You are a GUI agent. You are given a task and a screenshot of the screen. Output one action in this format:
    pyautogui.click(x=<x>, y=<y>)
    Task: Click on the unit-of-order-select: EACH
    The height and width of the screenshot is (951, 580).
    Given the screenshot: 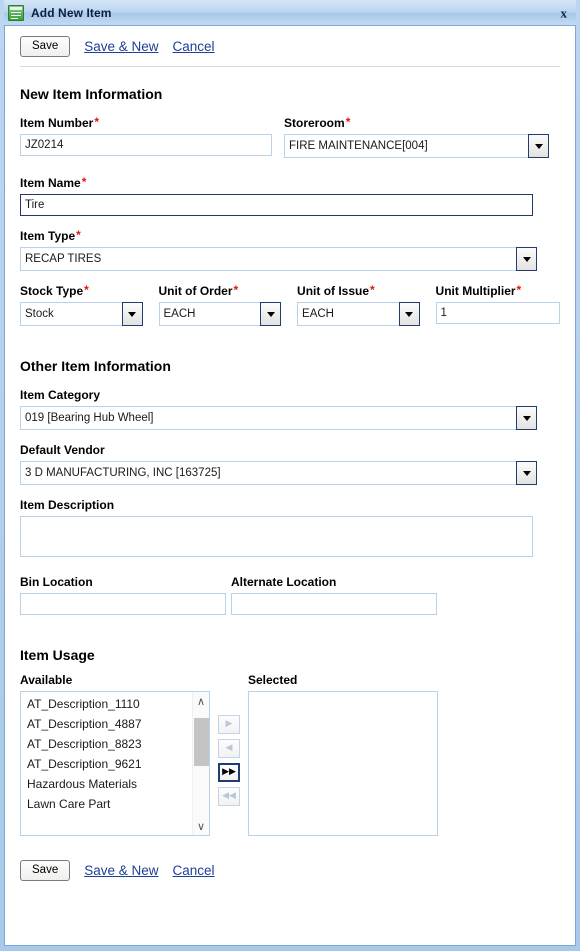 What is the action you would take?
    pyautogui.click(x=220, y=314)
    